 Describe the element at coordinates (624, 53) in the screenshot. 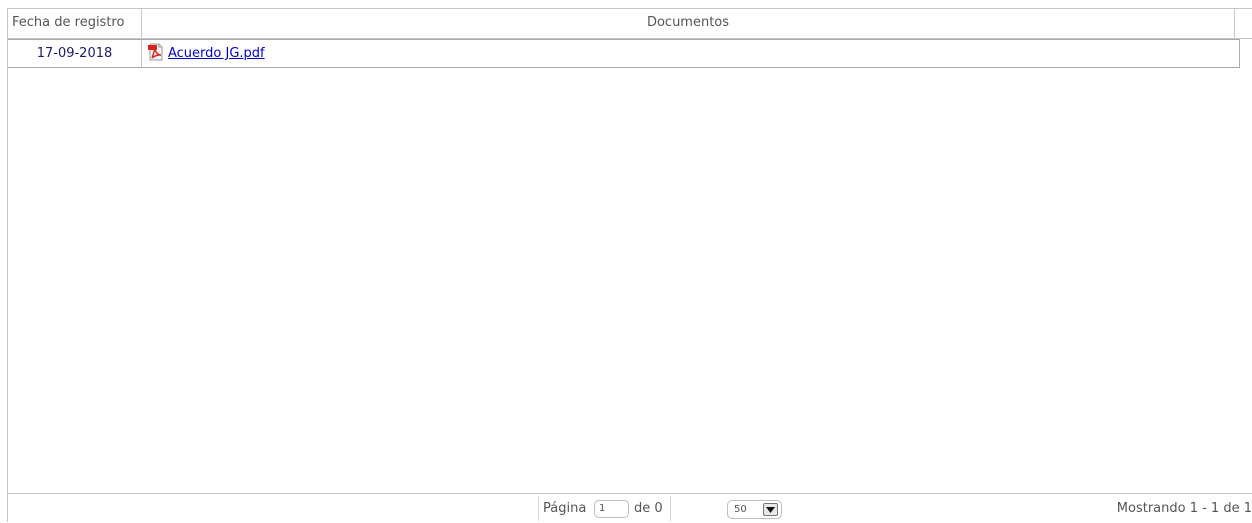

I see `table-row: 17-09-2018 Acuerdo JG.pdf` at that location.